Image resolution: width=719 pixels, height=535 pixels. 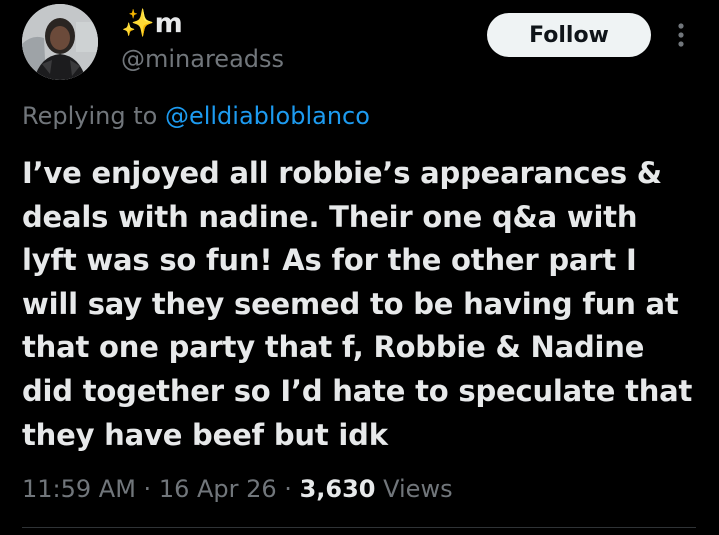 What do you see at coordinates (152, 24) in the screenshot?
I see `display-name: ✨m` at bounding box center [152, 24].